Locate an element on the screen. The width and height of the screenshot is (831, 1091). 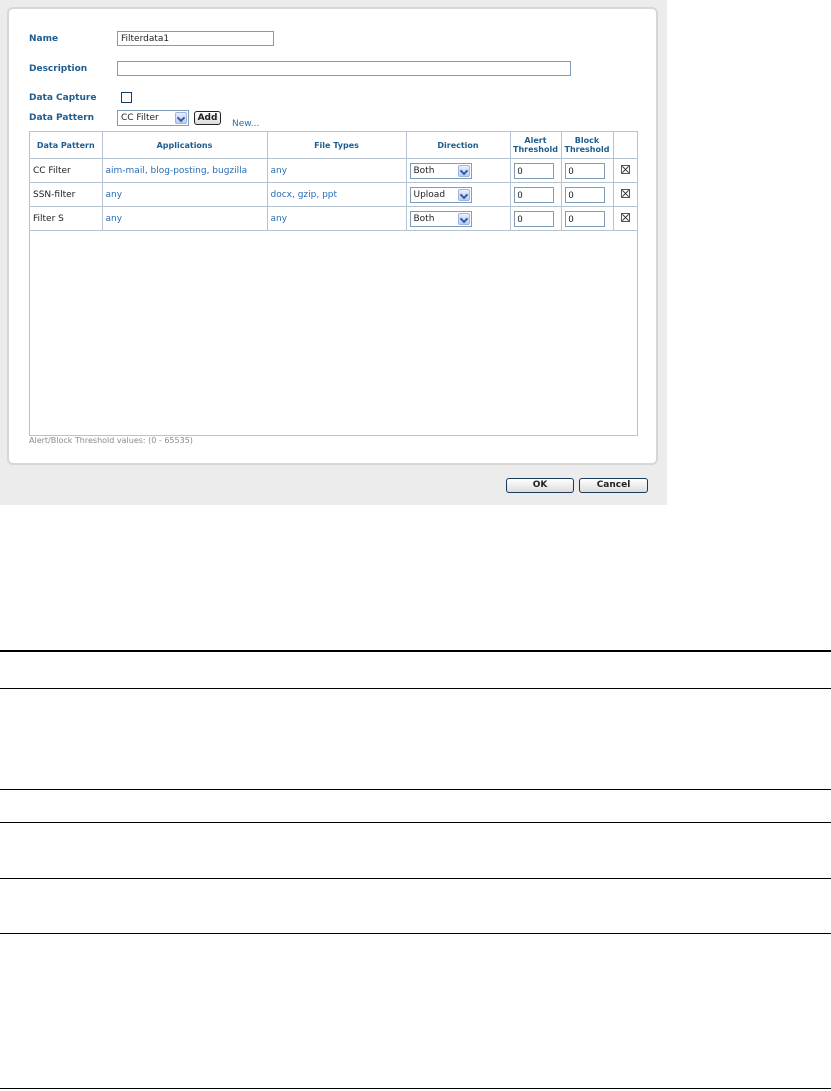
header-direction: Direction is located at coordinates (458, 145).